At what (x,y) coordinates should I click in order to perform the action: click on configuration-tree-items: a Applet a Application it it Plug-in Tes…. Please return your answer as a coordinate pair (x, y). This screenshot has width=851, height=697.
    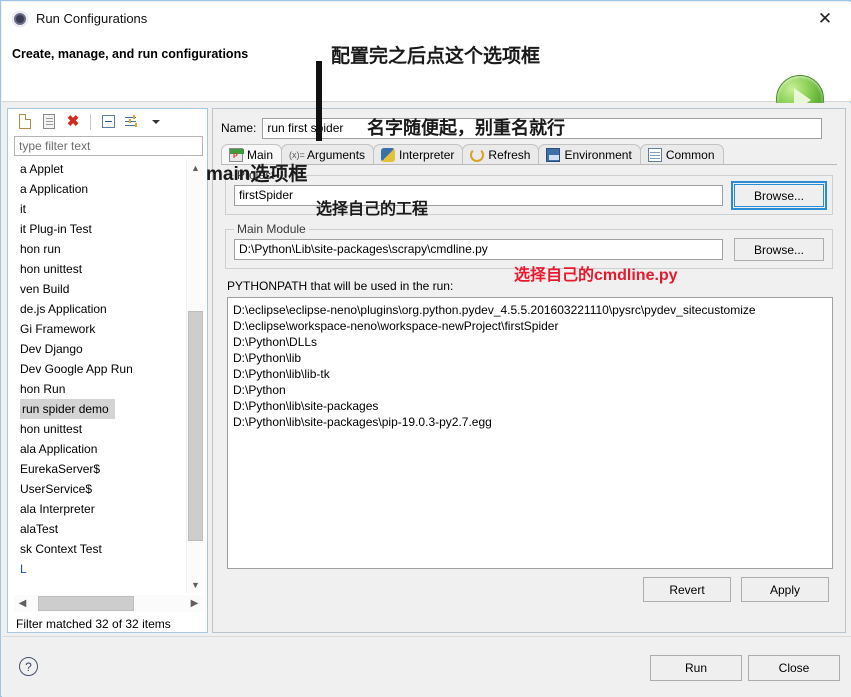
    Looking at the image, I should click on (100, 369).